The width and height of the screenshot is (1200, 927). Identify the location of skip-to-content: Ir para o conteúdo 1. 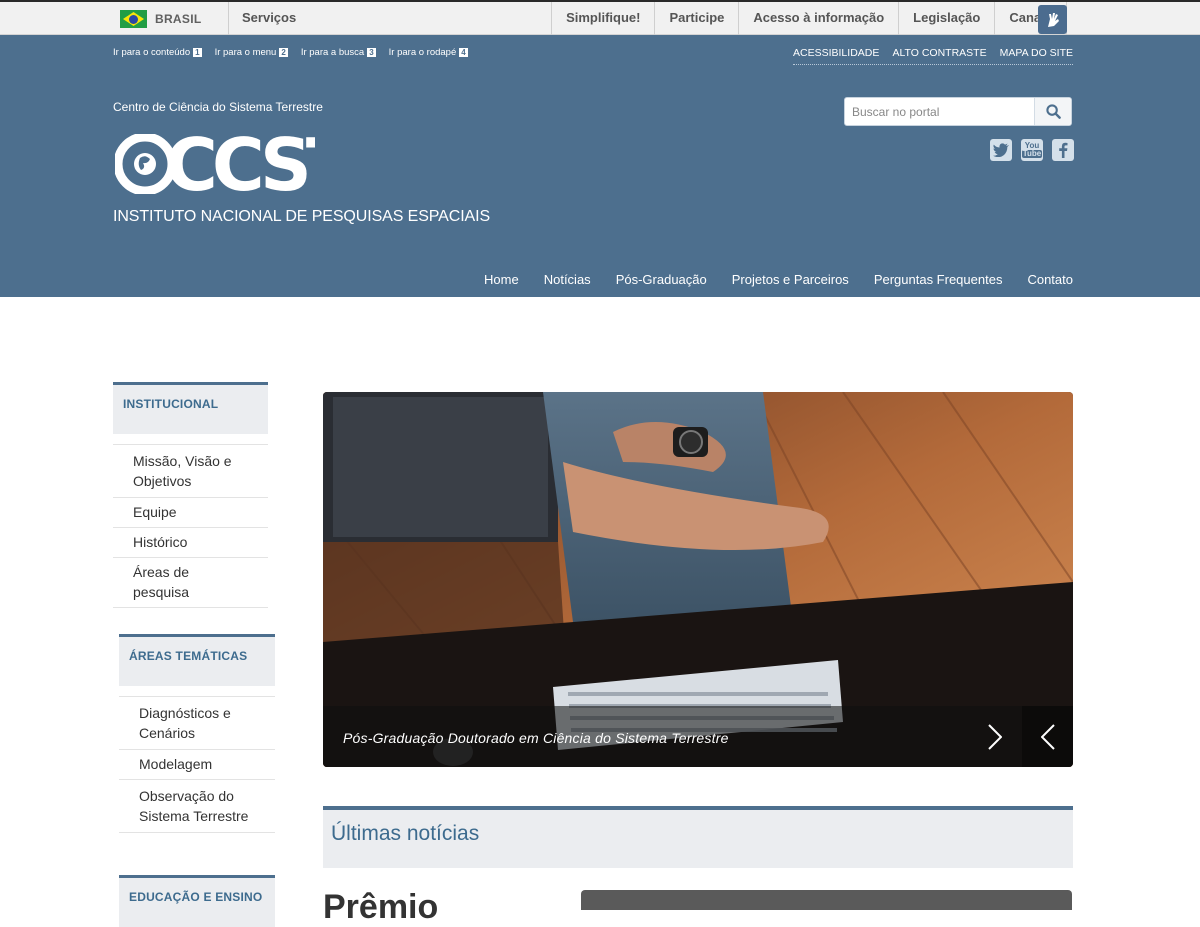
(157, 52).